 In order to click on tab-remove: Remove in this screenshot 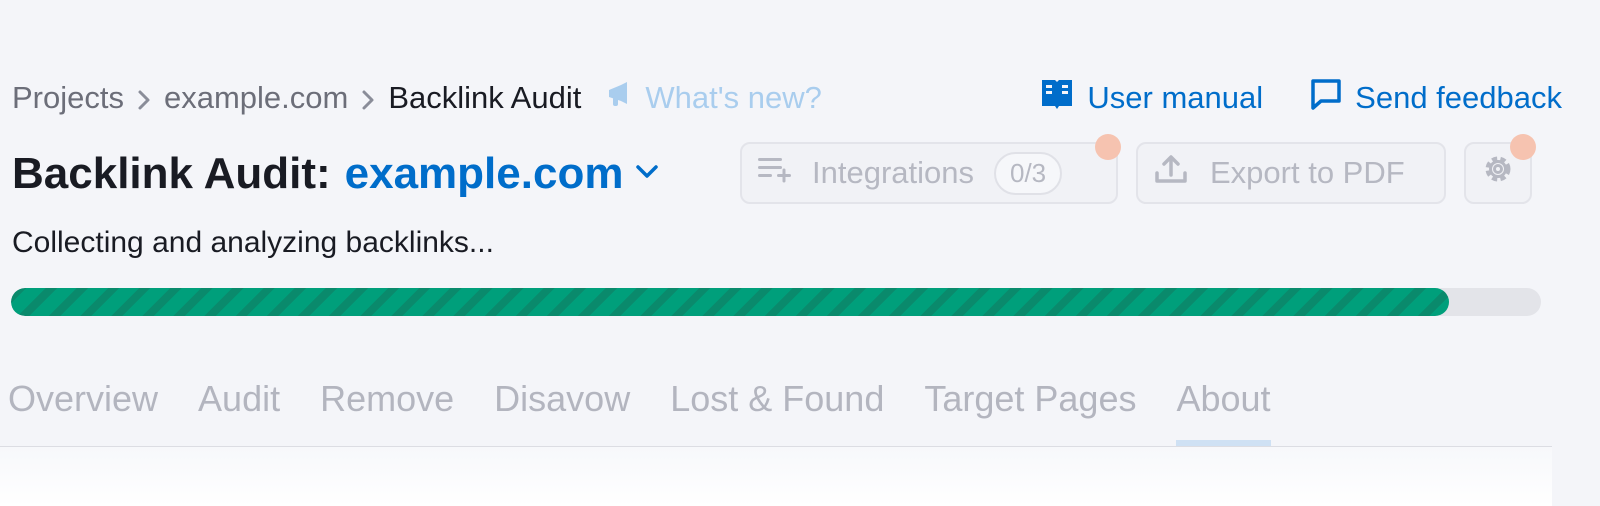, I will do `click(387, 408)`.